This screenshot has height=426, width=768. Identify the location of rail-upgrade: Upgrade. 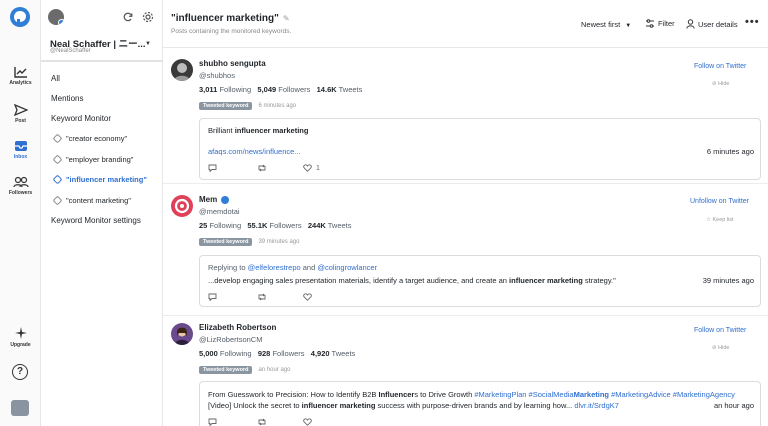
(20, 337).